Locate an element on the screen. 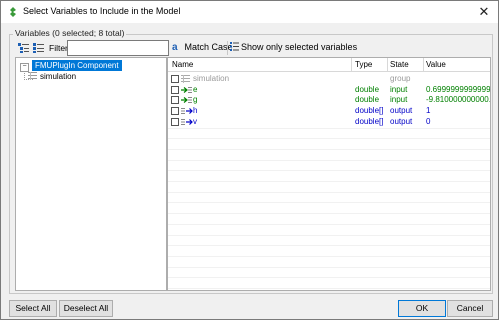 Image resolution: width=499 pixels, height=320 pixels. cell-state: group is located at coordinates (400, 78).